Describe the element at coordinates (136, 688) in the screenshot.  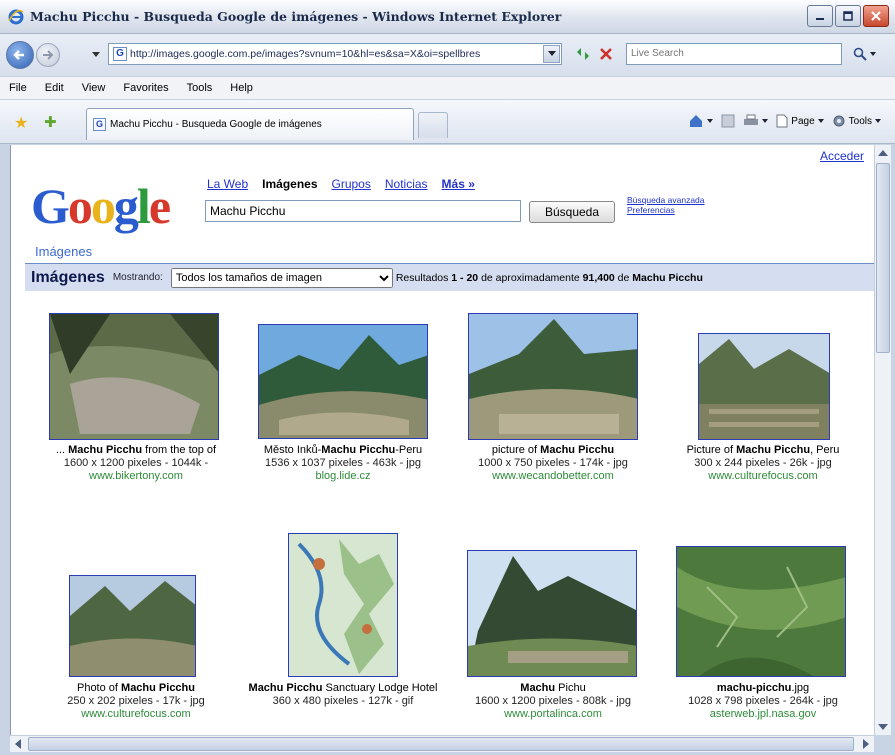
I see `result-title: Photo of Machu Picchu` at that location.